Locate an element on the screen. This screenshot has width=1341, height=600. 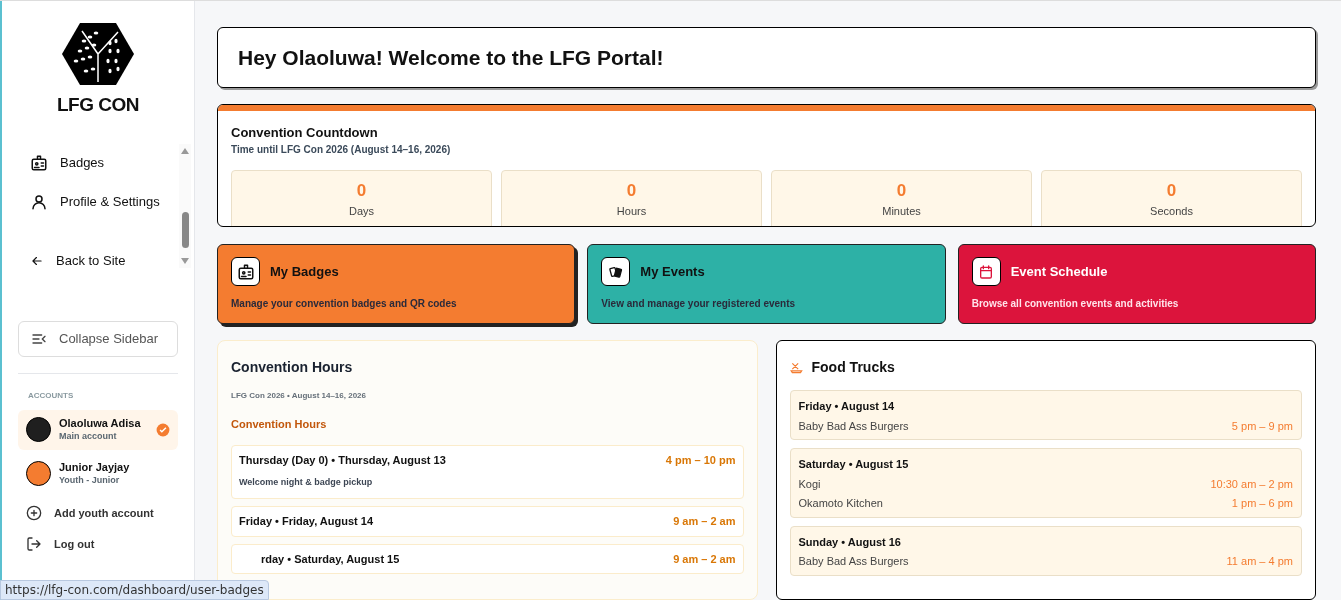
calendar-icon is located at coordinates (986, 271).